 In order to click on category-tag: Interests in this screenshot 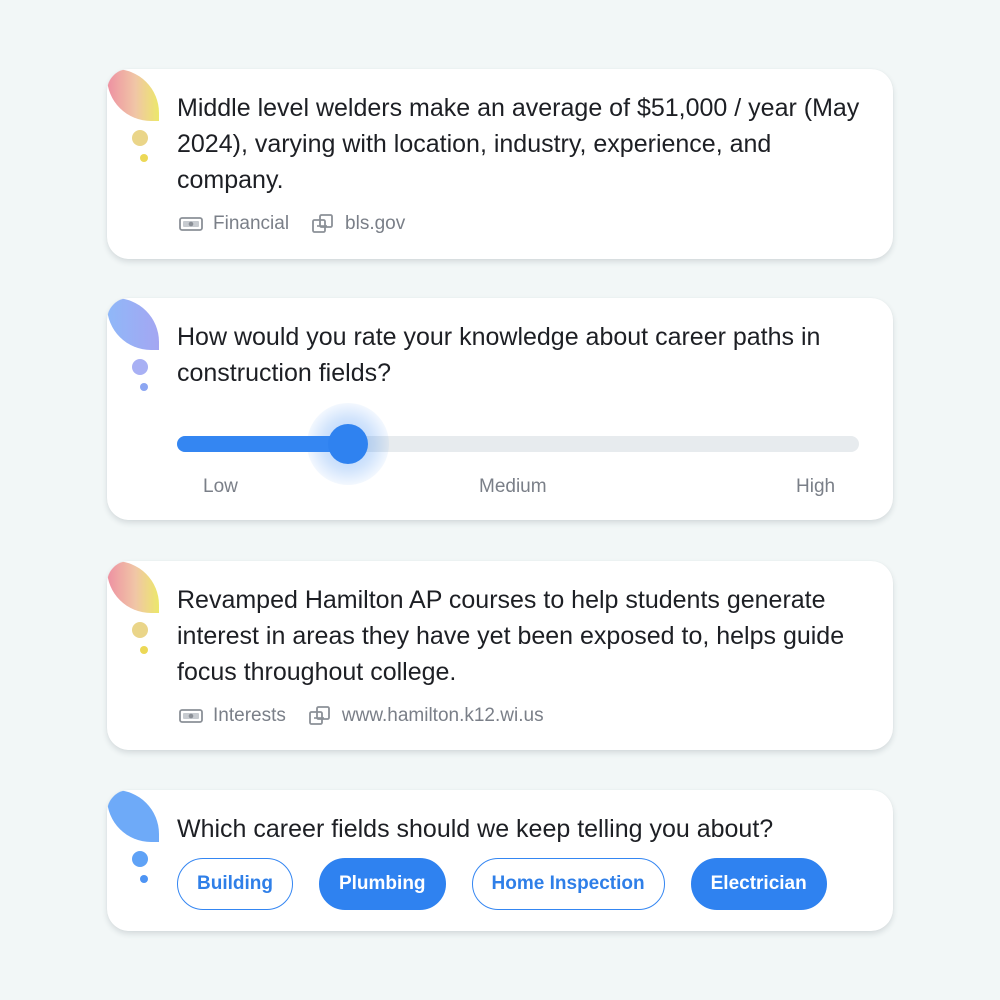, I will do `click(232, 716)`.